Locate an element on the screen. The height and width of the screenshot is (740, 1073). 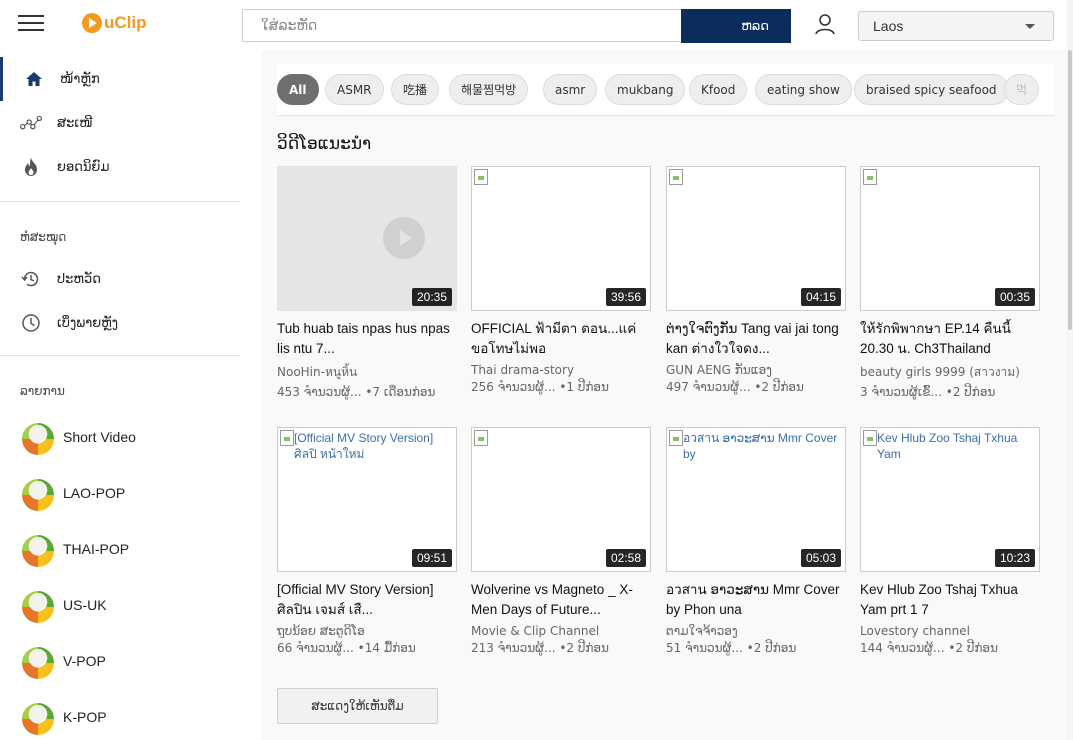
top-header: uClip ຫລດ Laos is located at coordinates (536, 25).